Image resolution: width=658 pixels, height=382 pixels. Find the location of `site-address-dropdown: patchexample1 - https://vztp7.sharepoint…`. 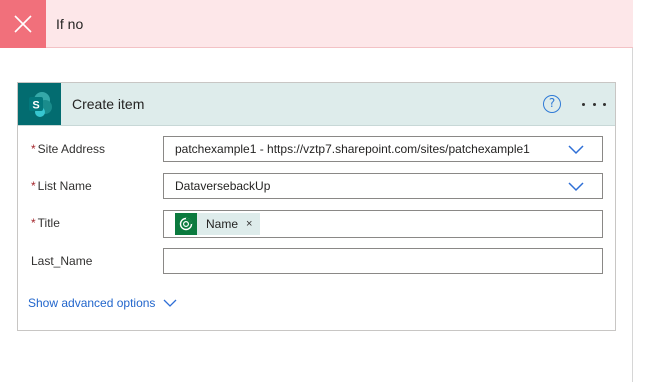

site-address-dropdown: patchexample1 - https://vztp7.sharepoint… is located at coordinates (383, 149).